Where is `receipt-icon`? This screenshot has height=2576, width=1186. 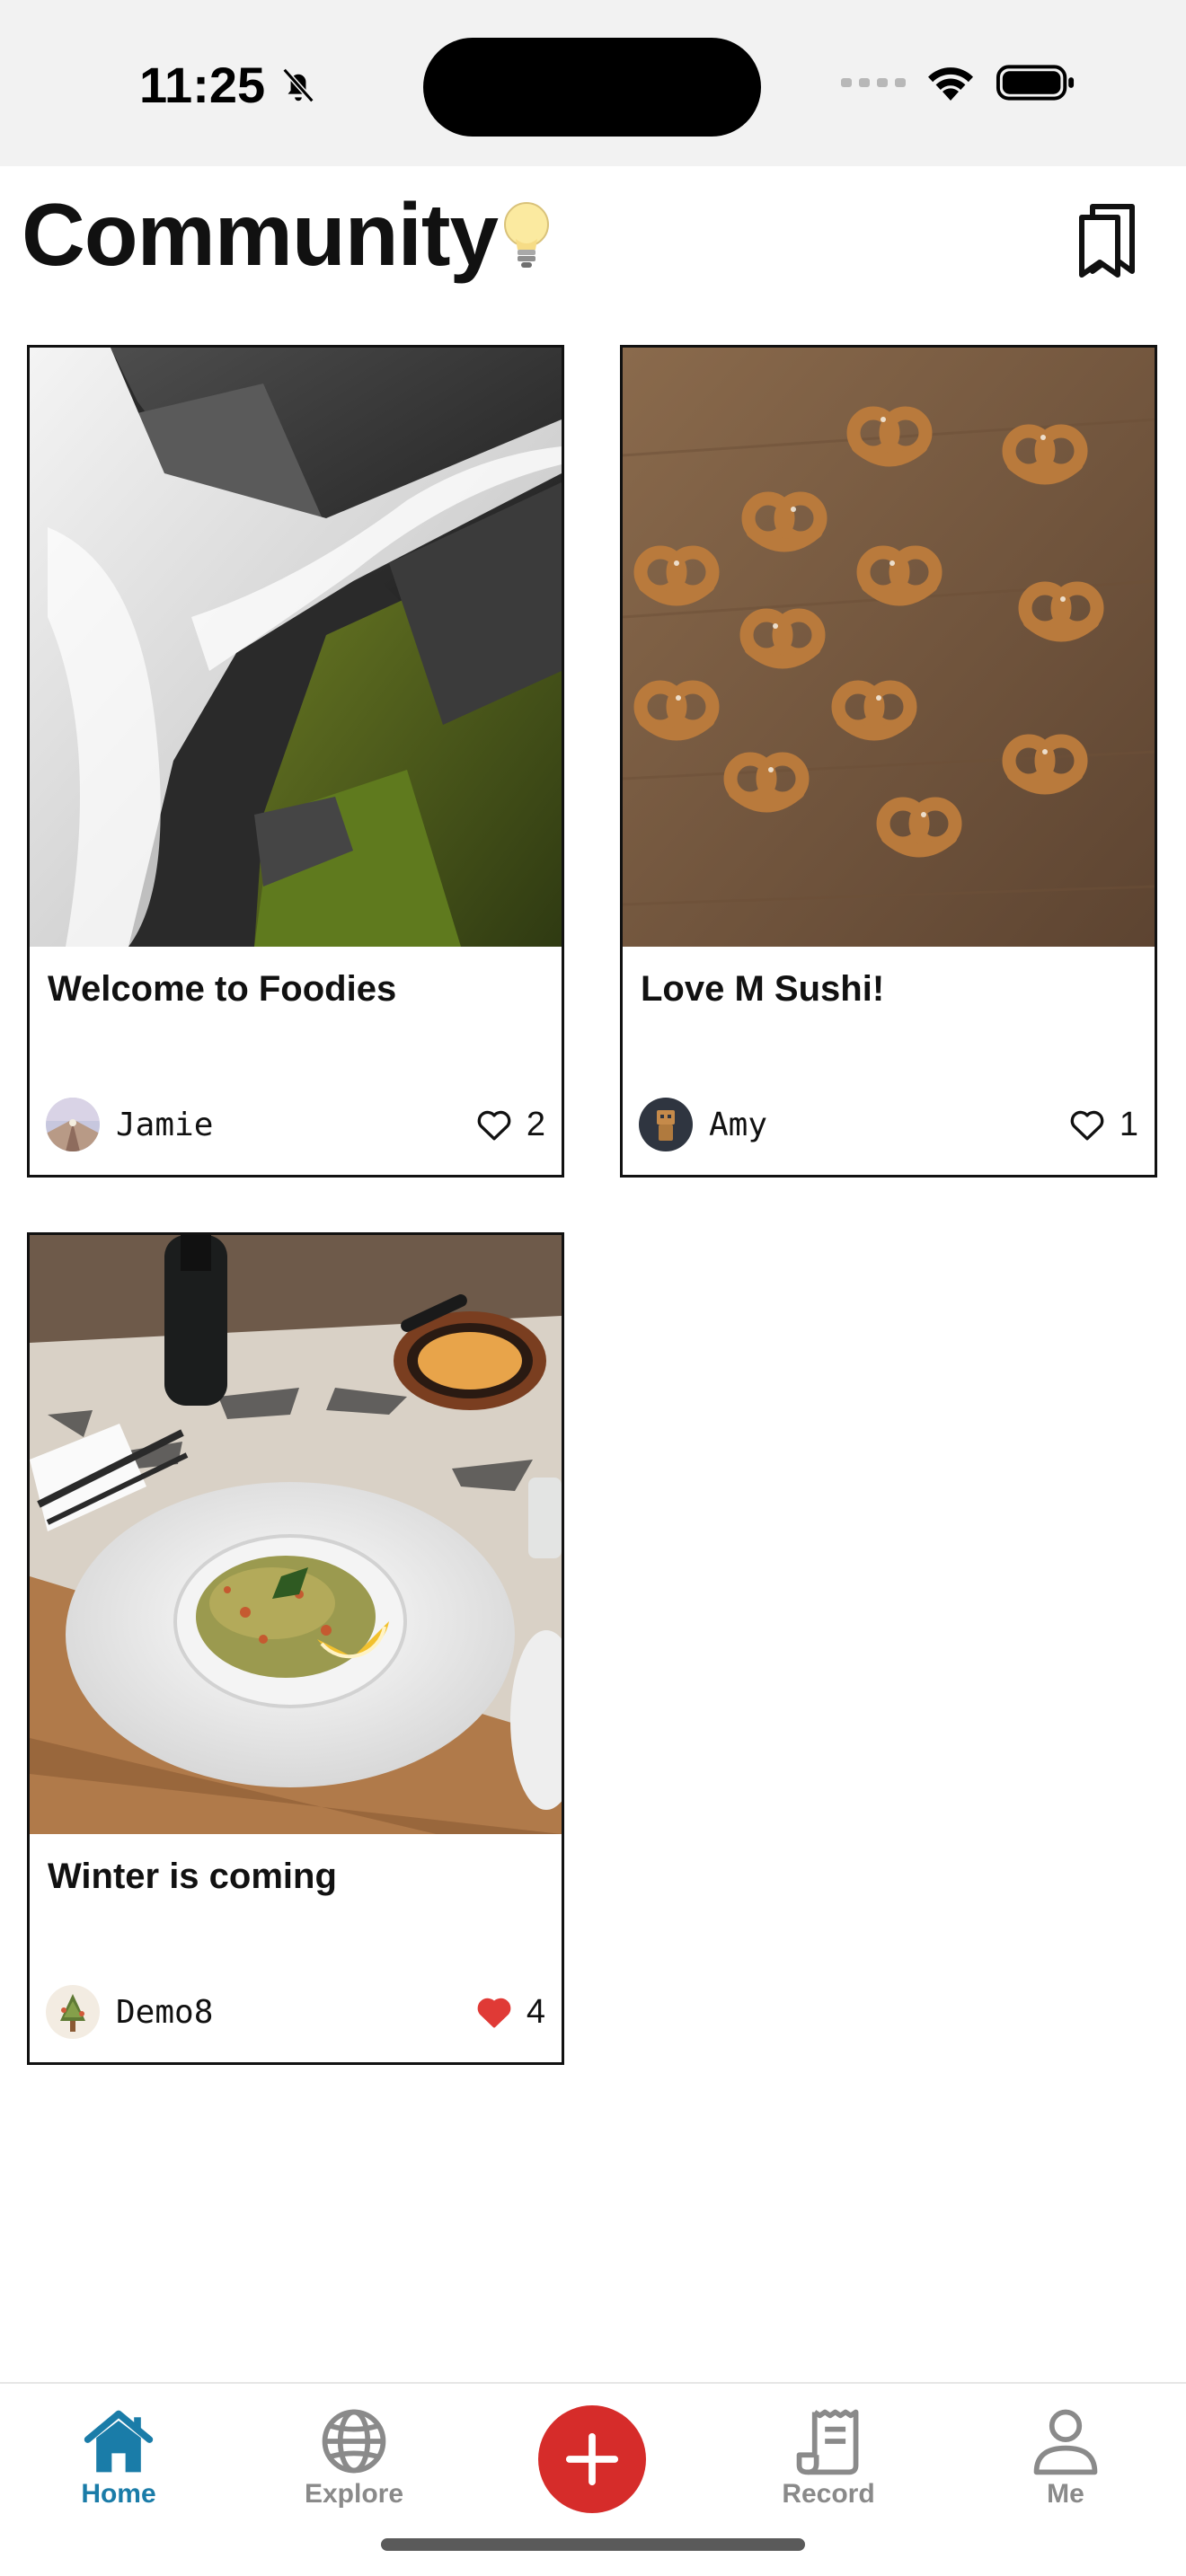
receipt-icon is located at coordinates (827, 2442).